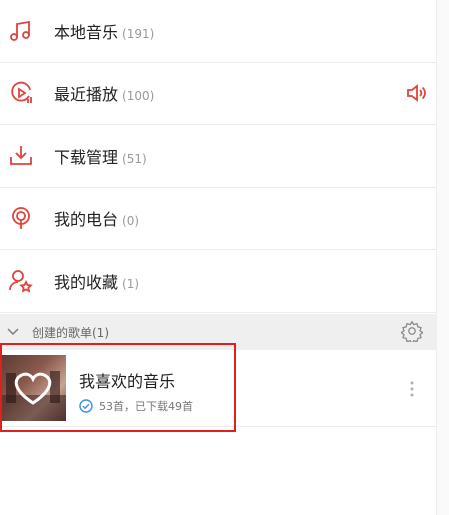 The width and height of the screenshot is (449, 515). Describe the element at coordinates (21, 281) in the screenshot. I see `user-star-icon` at that location.